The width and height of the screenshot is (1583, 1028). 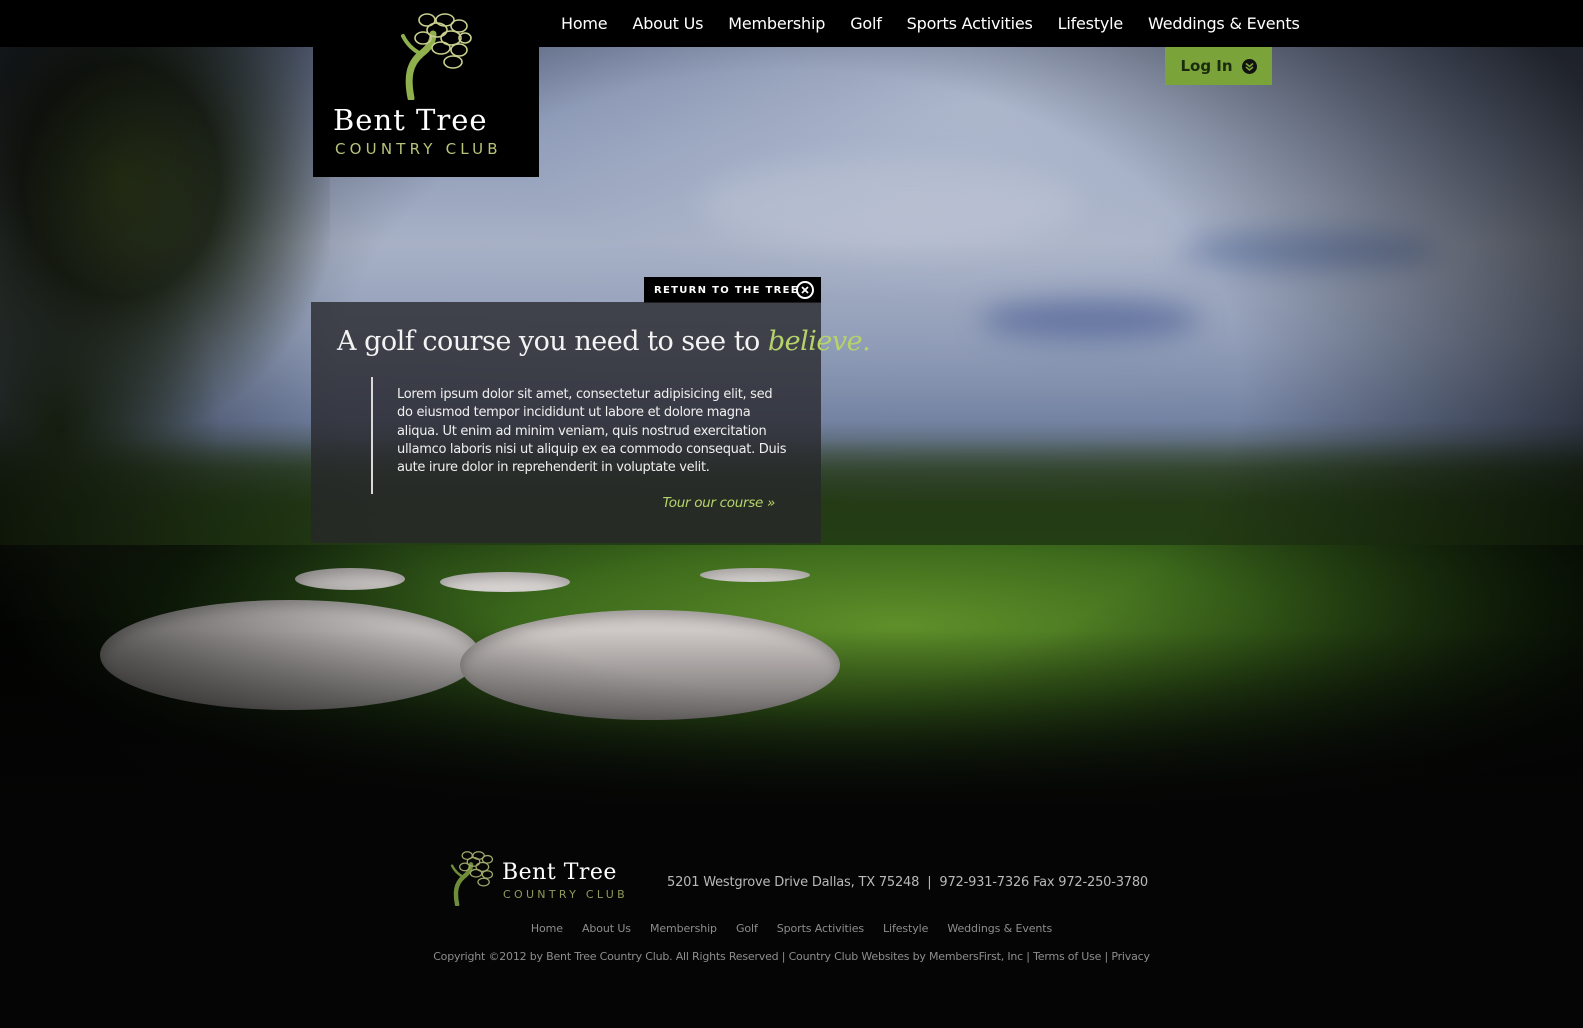 I want to click on nav-item-lifestyle: Lifestyle, so click(x=1091, y=23).